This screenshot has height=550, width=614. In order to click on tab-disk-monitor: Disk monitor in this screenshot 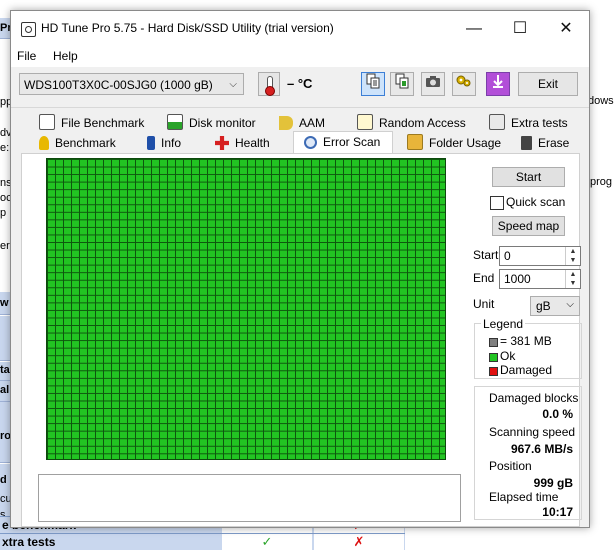, I will do `click(211, 123)`.